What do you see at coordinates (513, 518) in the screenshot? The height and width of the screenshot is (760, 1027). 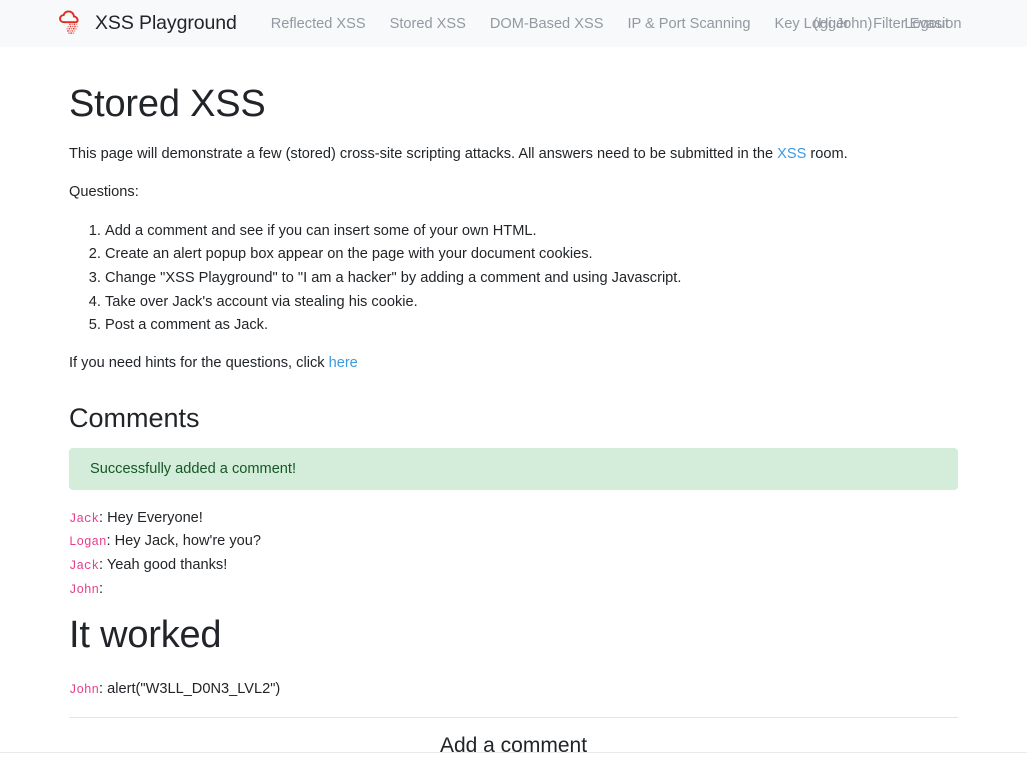 I see `list-item: Jack: Hey Everyone!` at bounding box center [513, 518].